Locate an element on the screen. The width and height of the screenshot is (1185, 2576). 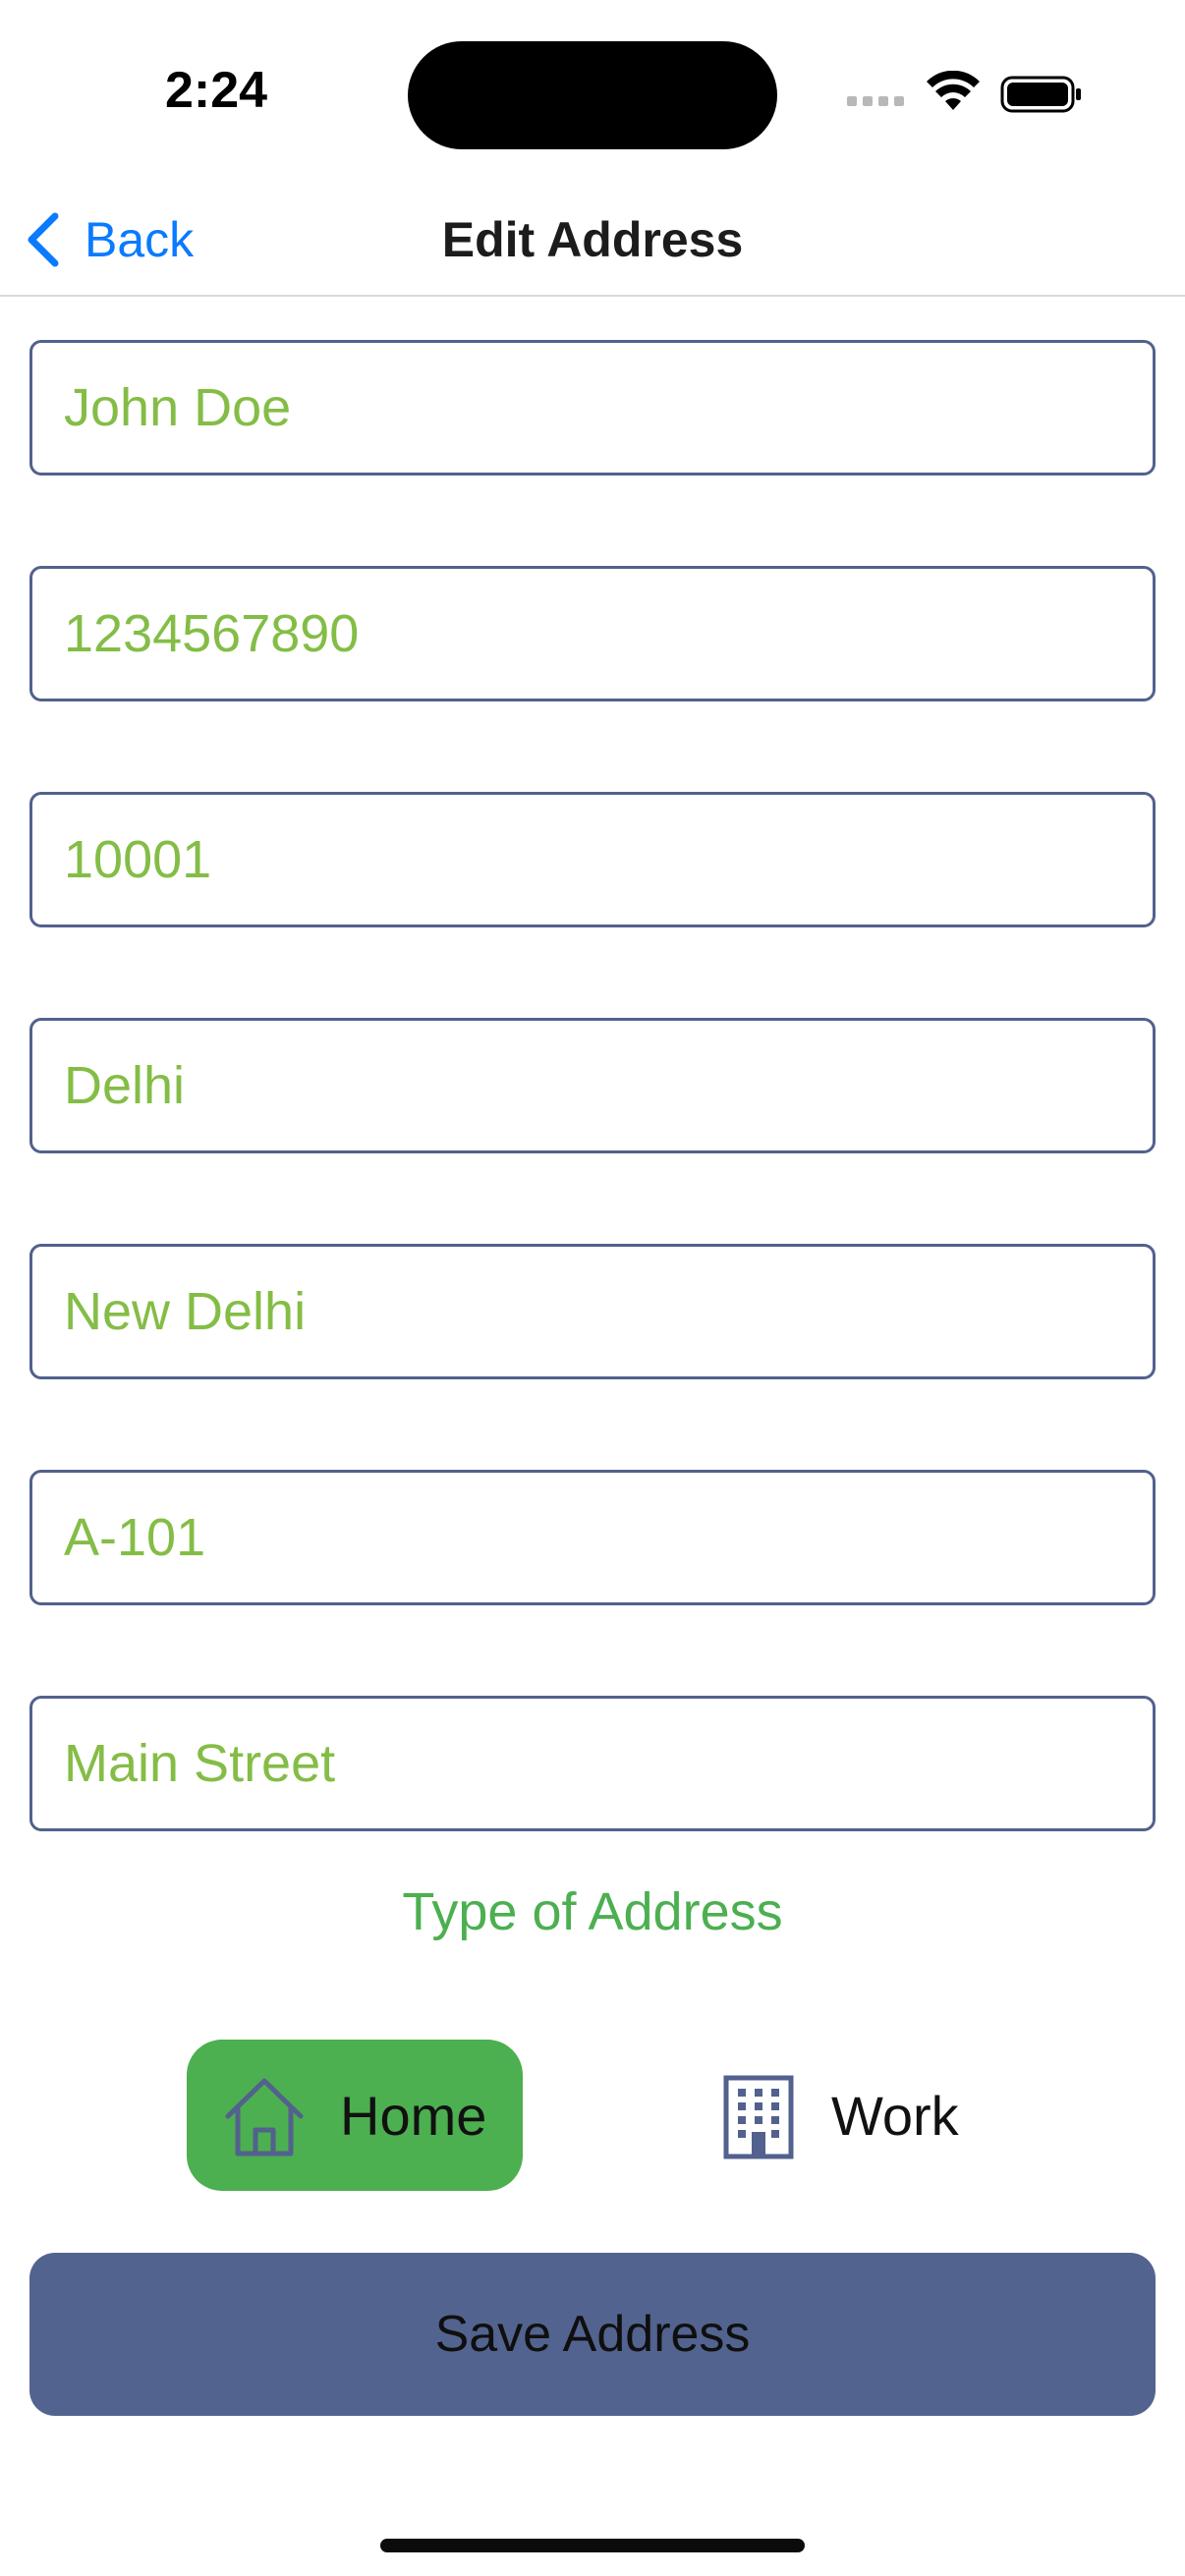
dynamic-island is located at coordinates (592, 95).